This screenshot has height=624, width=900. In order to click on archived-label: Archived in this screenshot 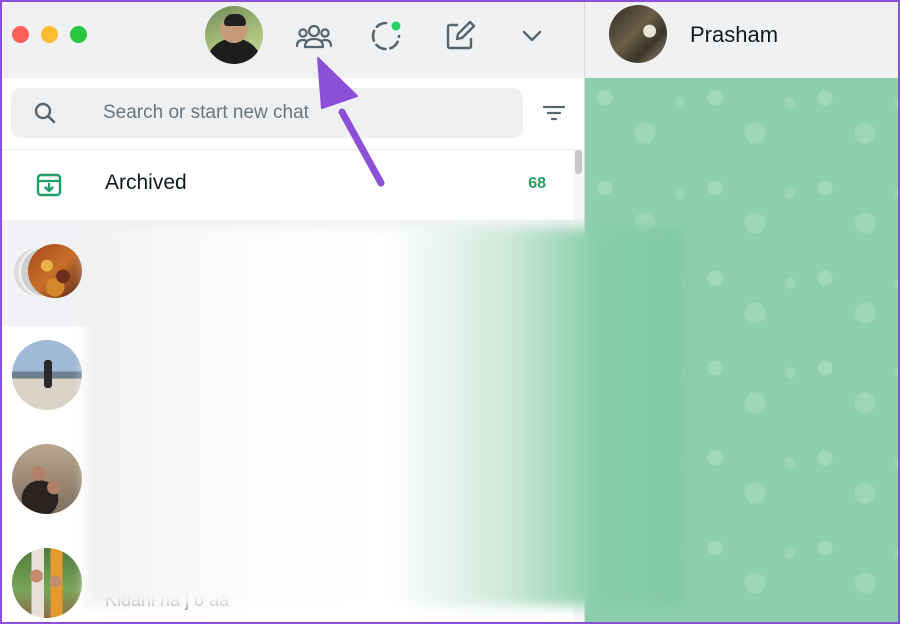, I will do `click(146, 182)`.